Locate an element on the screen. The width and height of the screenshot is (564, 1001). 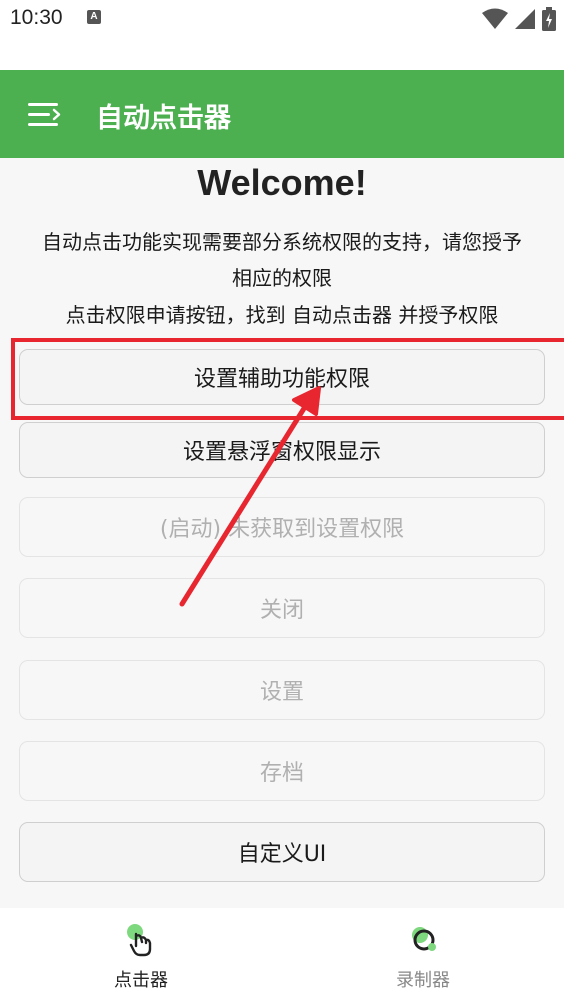
nav-label-recorder: 录制器 is located at coordinates (423, 980).